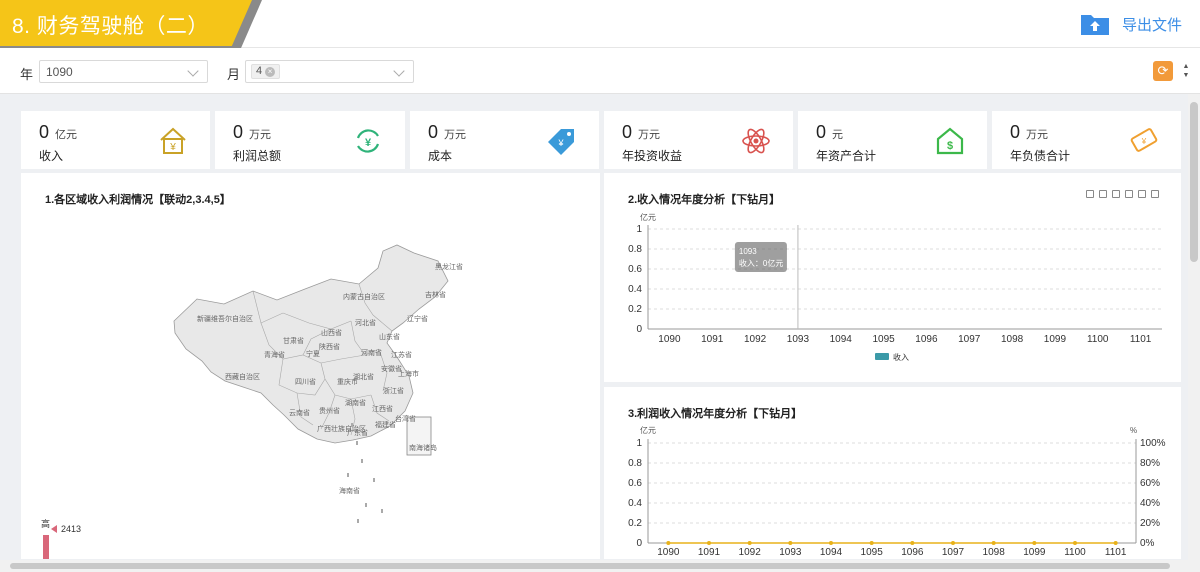 The image size is (1200, 572). I want to click on kpi-label: 年资产合计, so click(846, 156).